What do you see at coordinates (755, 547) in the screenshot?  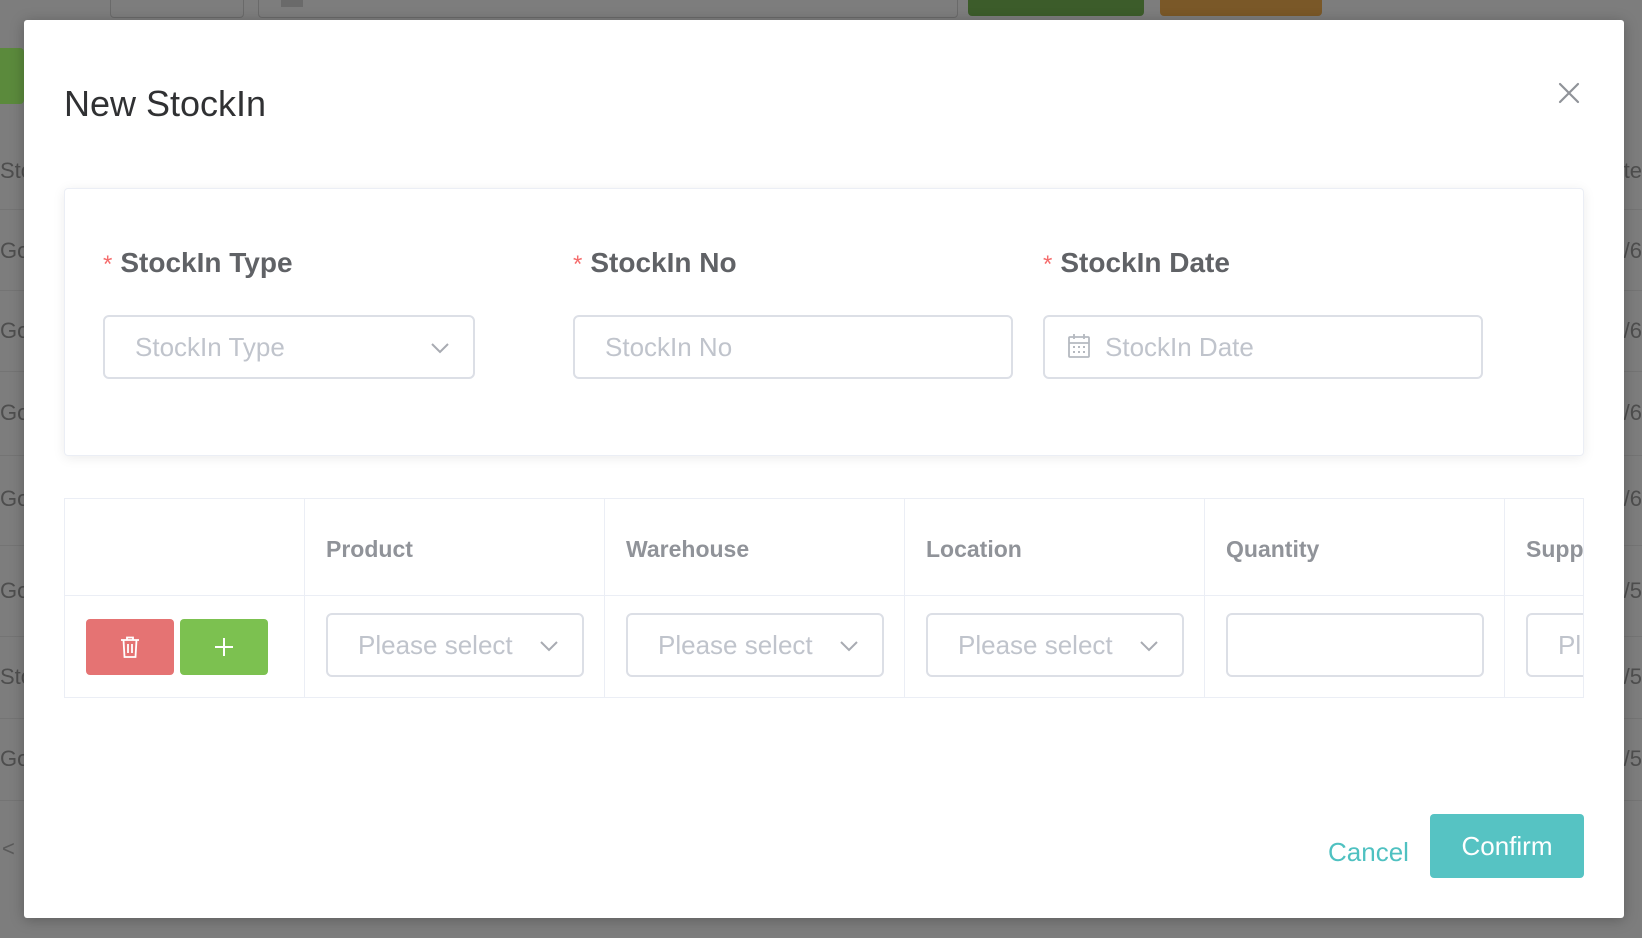 I see `table-header-warehouse: Warehouse` at bounding box center [755, 547].